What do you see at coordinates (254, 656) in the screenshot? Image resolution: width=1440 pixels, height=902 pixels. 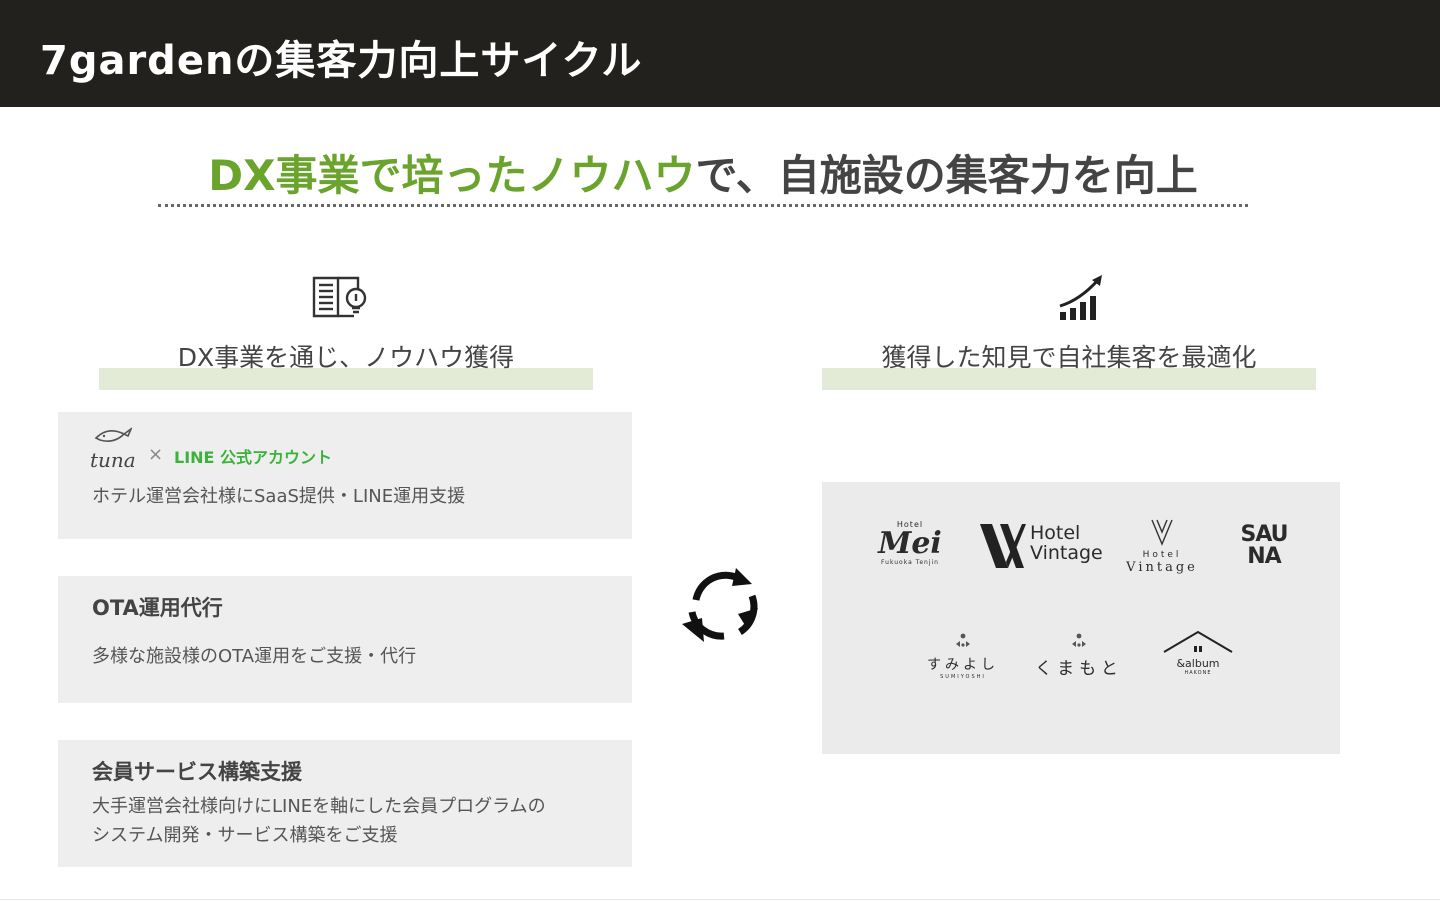 I see `card-ota-desc: 多様な施設様のOTA運用をご支援・代行` at bounding box center [254, 656].